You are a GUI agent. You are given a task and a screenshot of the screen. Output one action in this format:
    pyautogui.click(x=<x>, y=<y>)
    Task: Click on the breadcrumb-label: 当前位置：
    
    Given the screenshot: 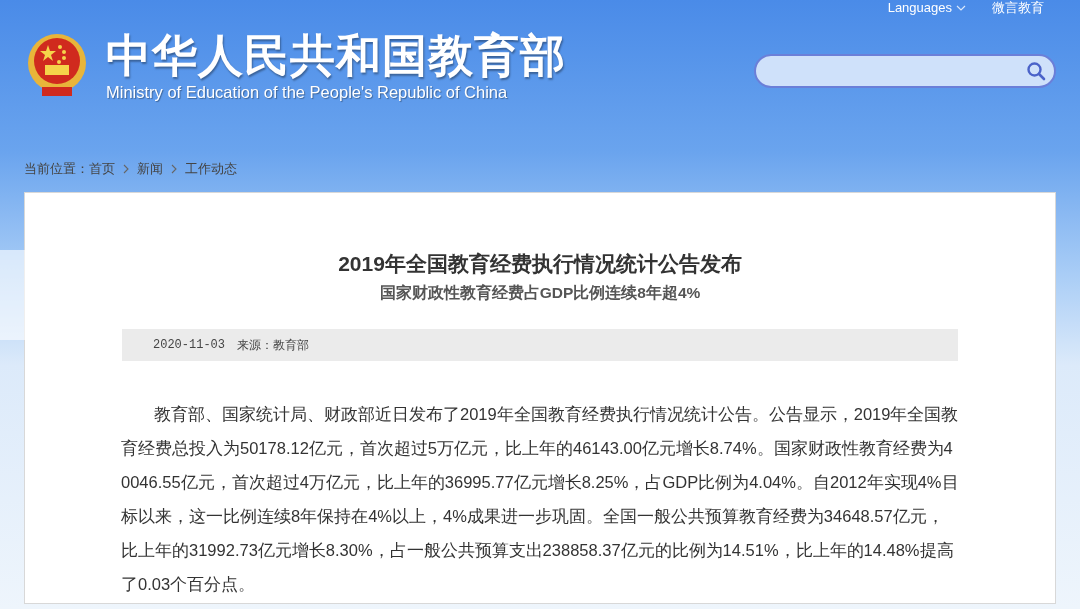 What is the action you would take?
    pyautogui.click(x=56, y=169)
    